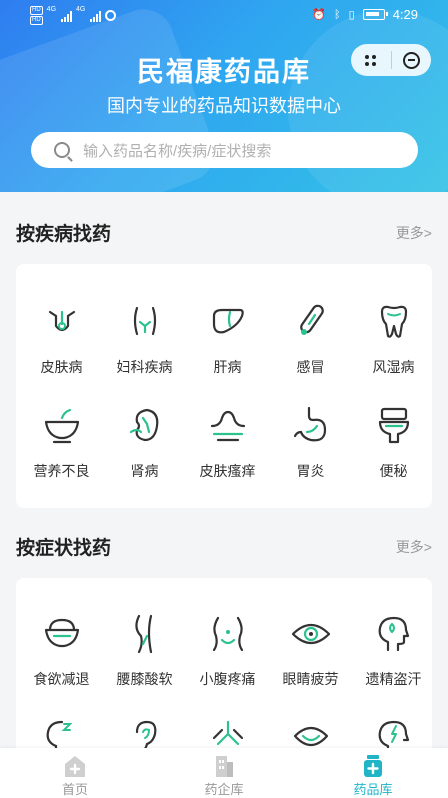 The height and width of the screenshot is (798, 448). I want to click on disease-item-liver: 肝病, so click(227, 347).